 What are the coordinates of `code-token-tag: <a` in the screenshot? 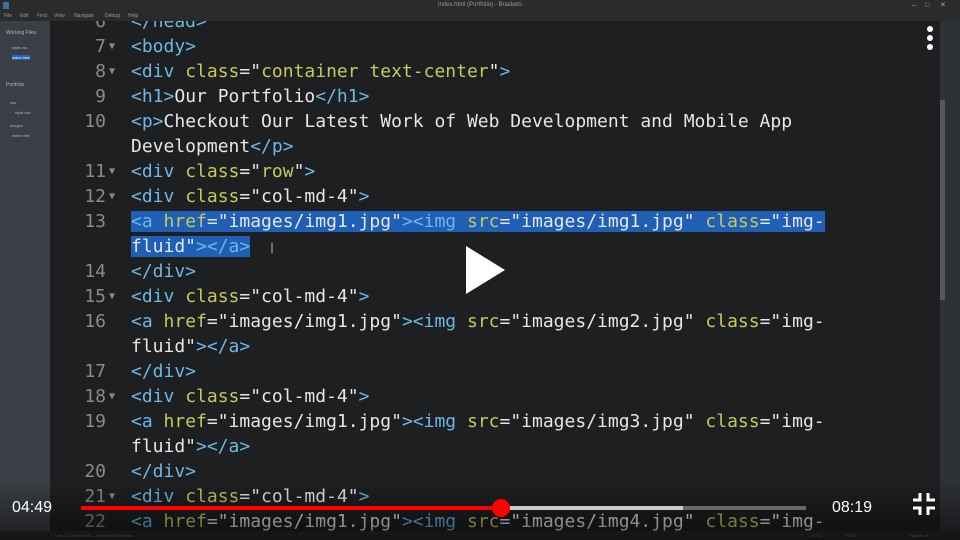 It's located at (147, 321).